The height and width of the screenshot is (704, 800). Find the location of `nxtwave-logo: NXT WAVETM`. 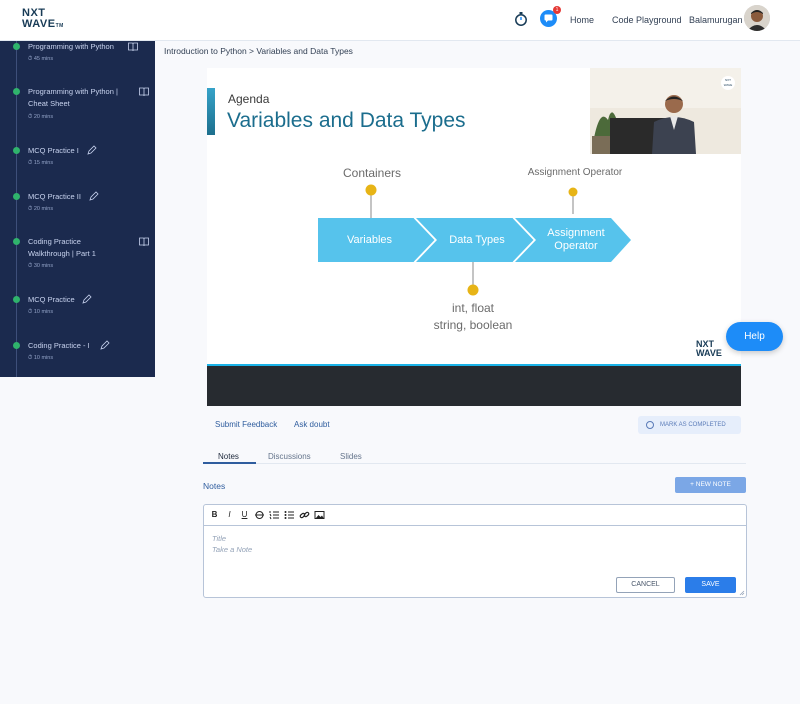

nxtwave-logo: NXT WAVETM is located at coordinates (43, 20).